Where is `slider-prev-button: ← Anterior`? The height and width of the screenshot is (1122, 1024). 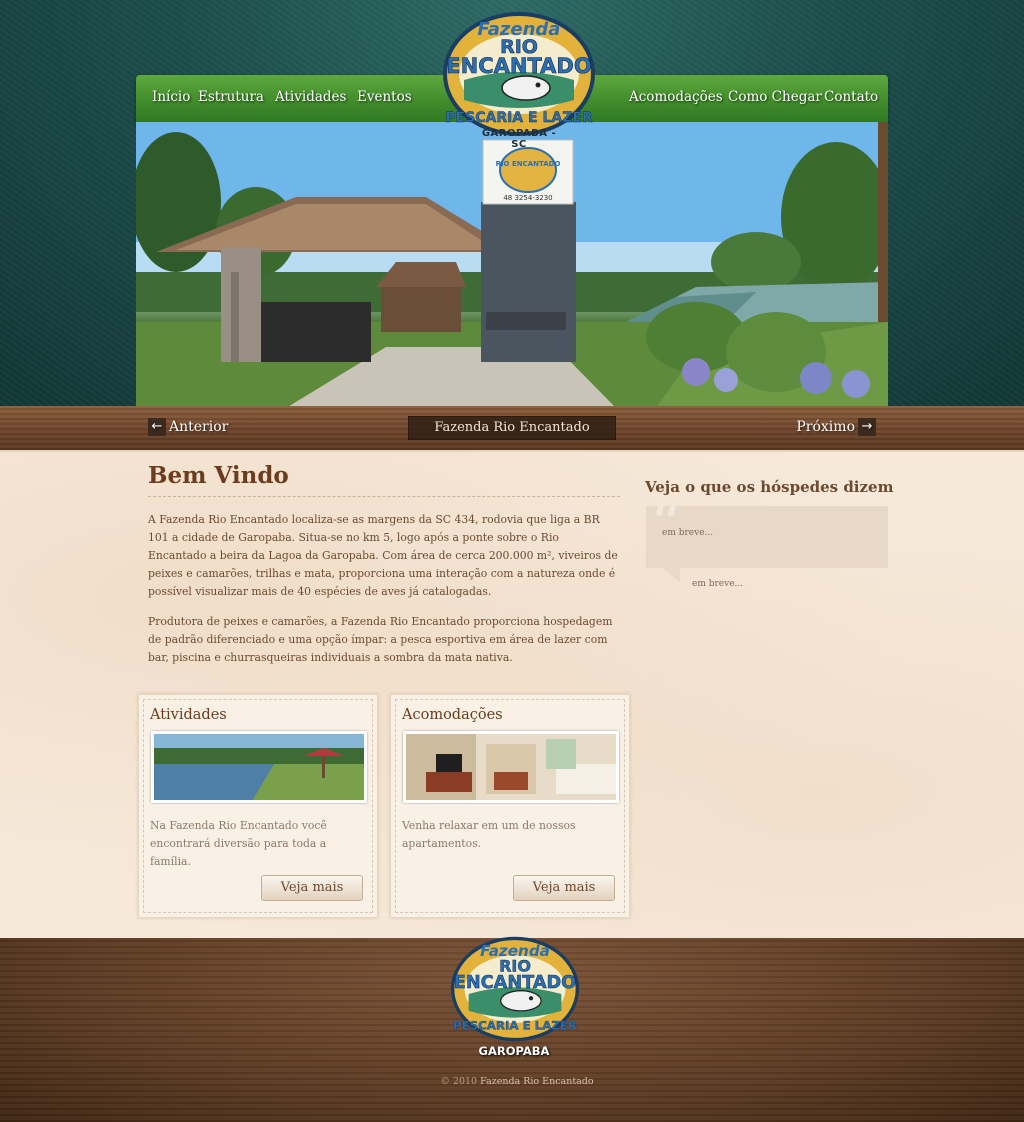 slider-prev-button: ← Anterior is located at coordinates (188, 427).